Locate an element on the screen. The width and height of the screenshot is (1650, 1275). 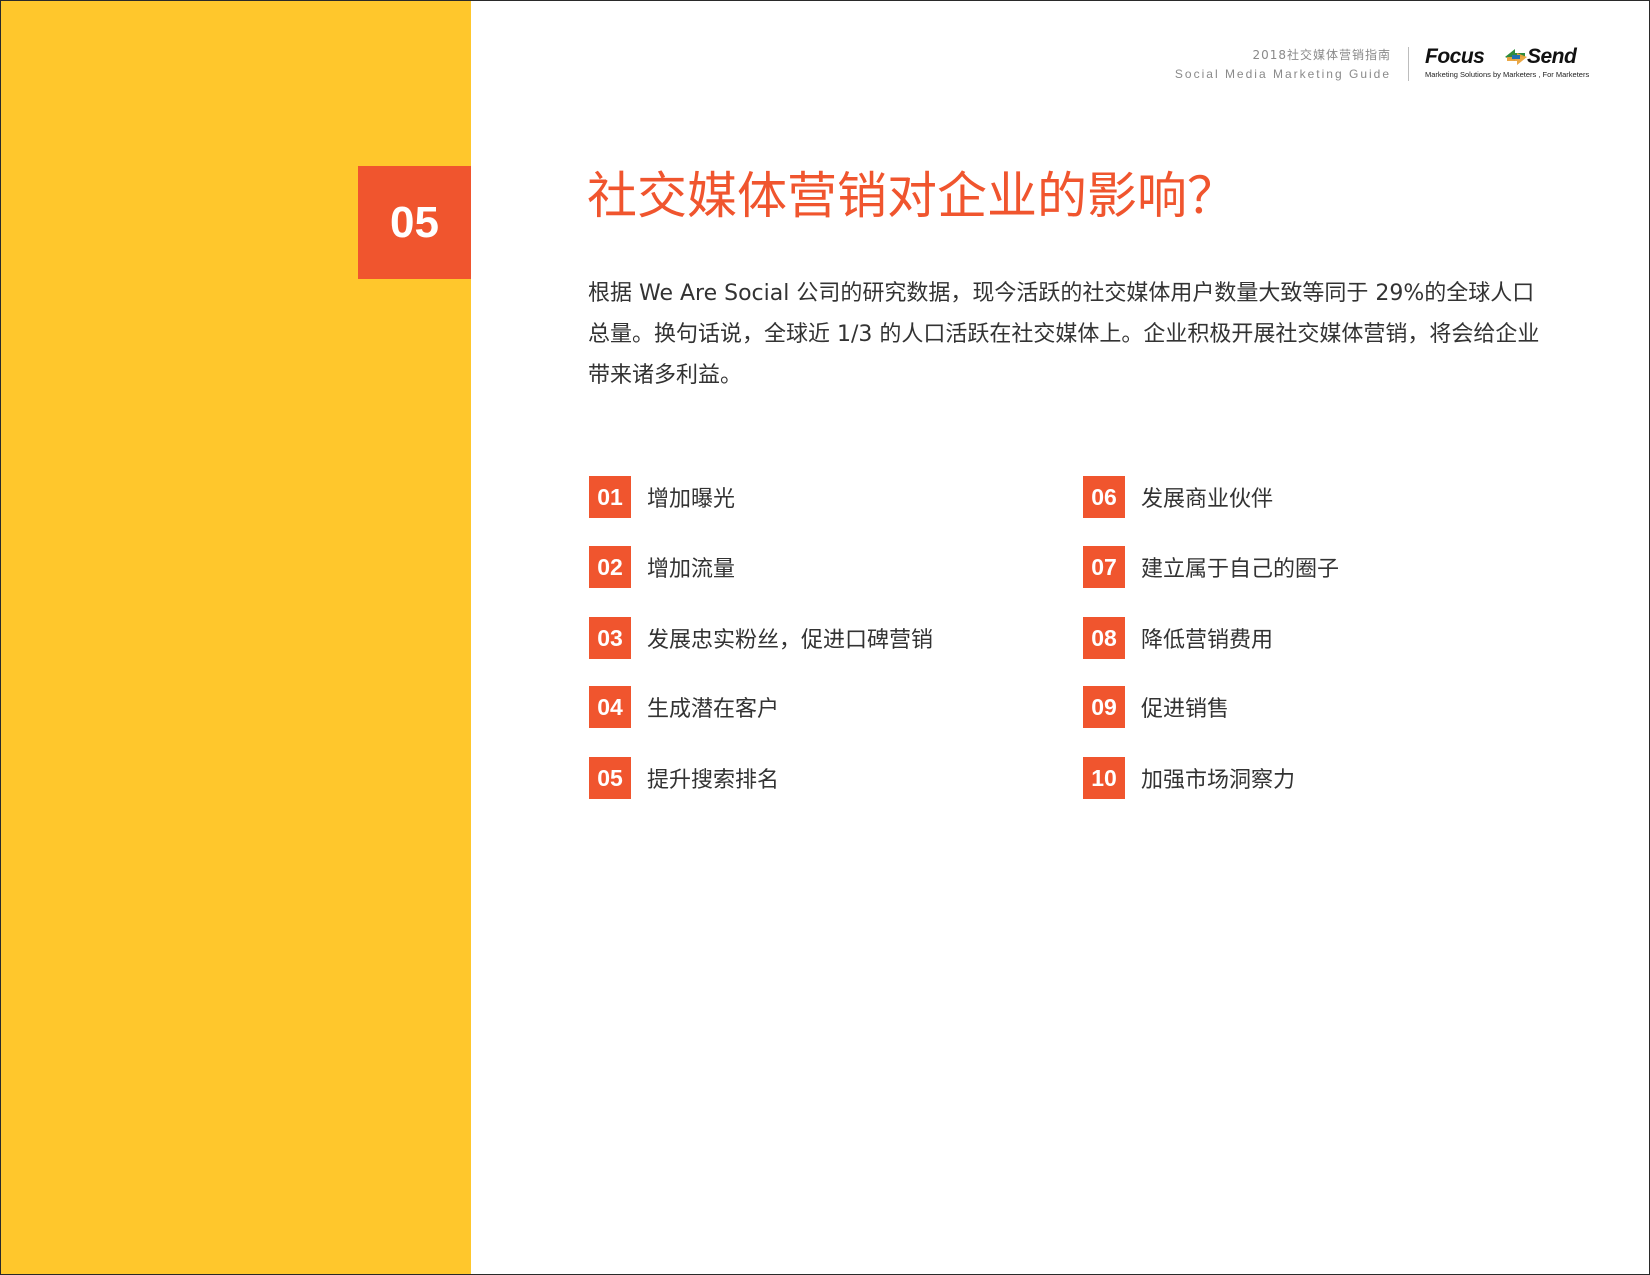
benefit-number-badge: 08 is located at coordinates (1104, 638).